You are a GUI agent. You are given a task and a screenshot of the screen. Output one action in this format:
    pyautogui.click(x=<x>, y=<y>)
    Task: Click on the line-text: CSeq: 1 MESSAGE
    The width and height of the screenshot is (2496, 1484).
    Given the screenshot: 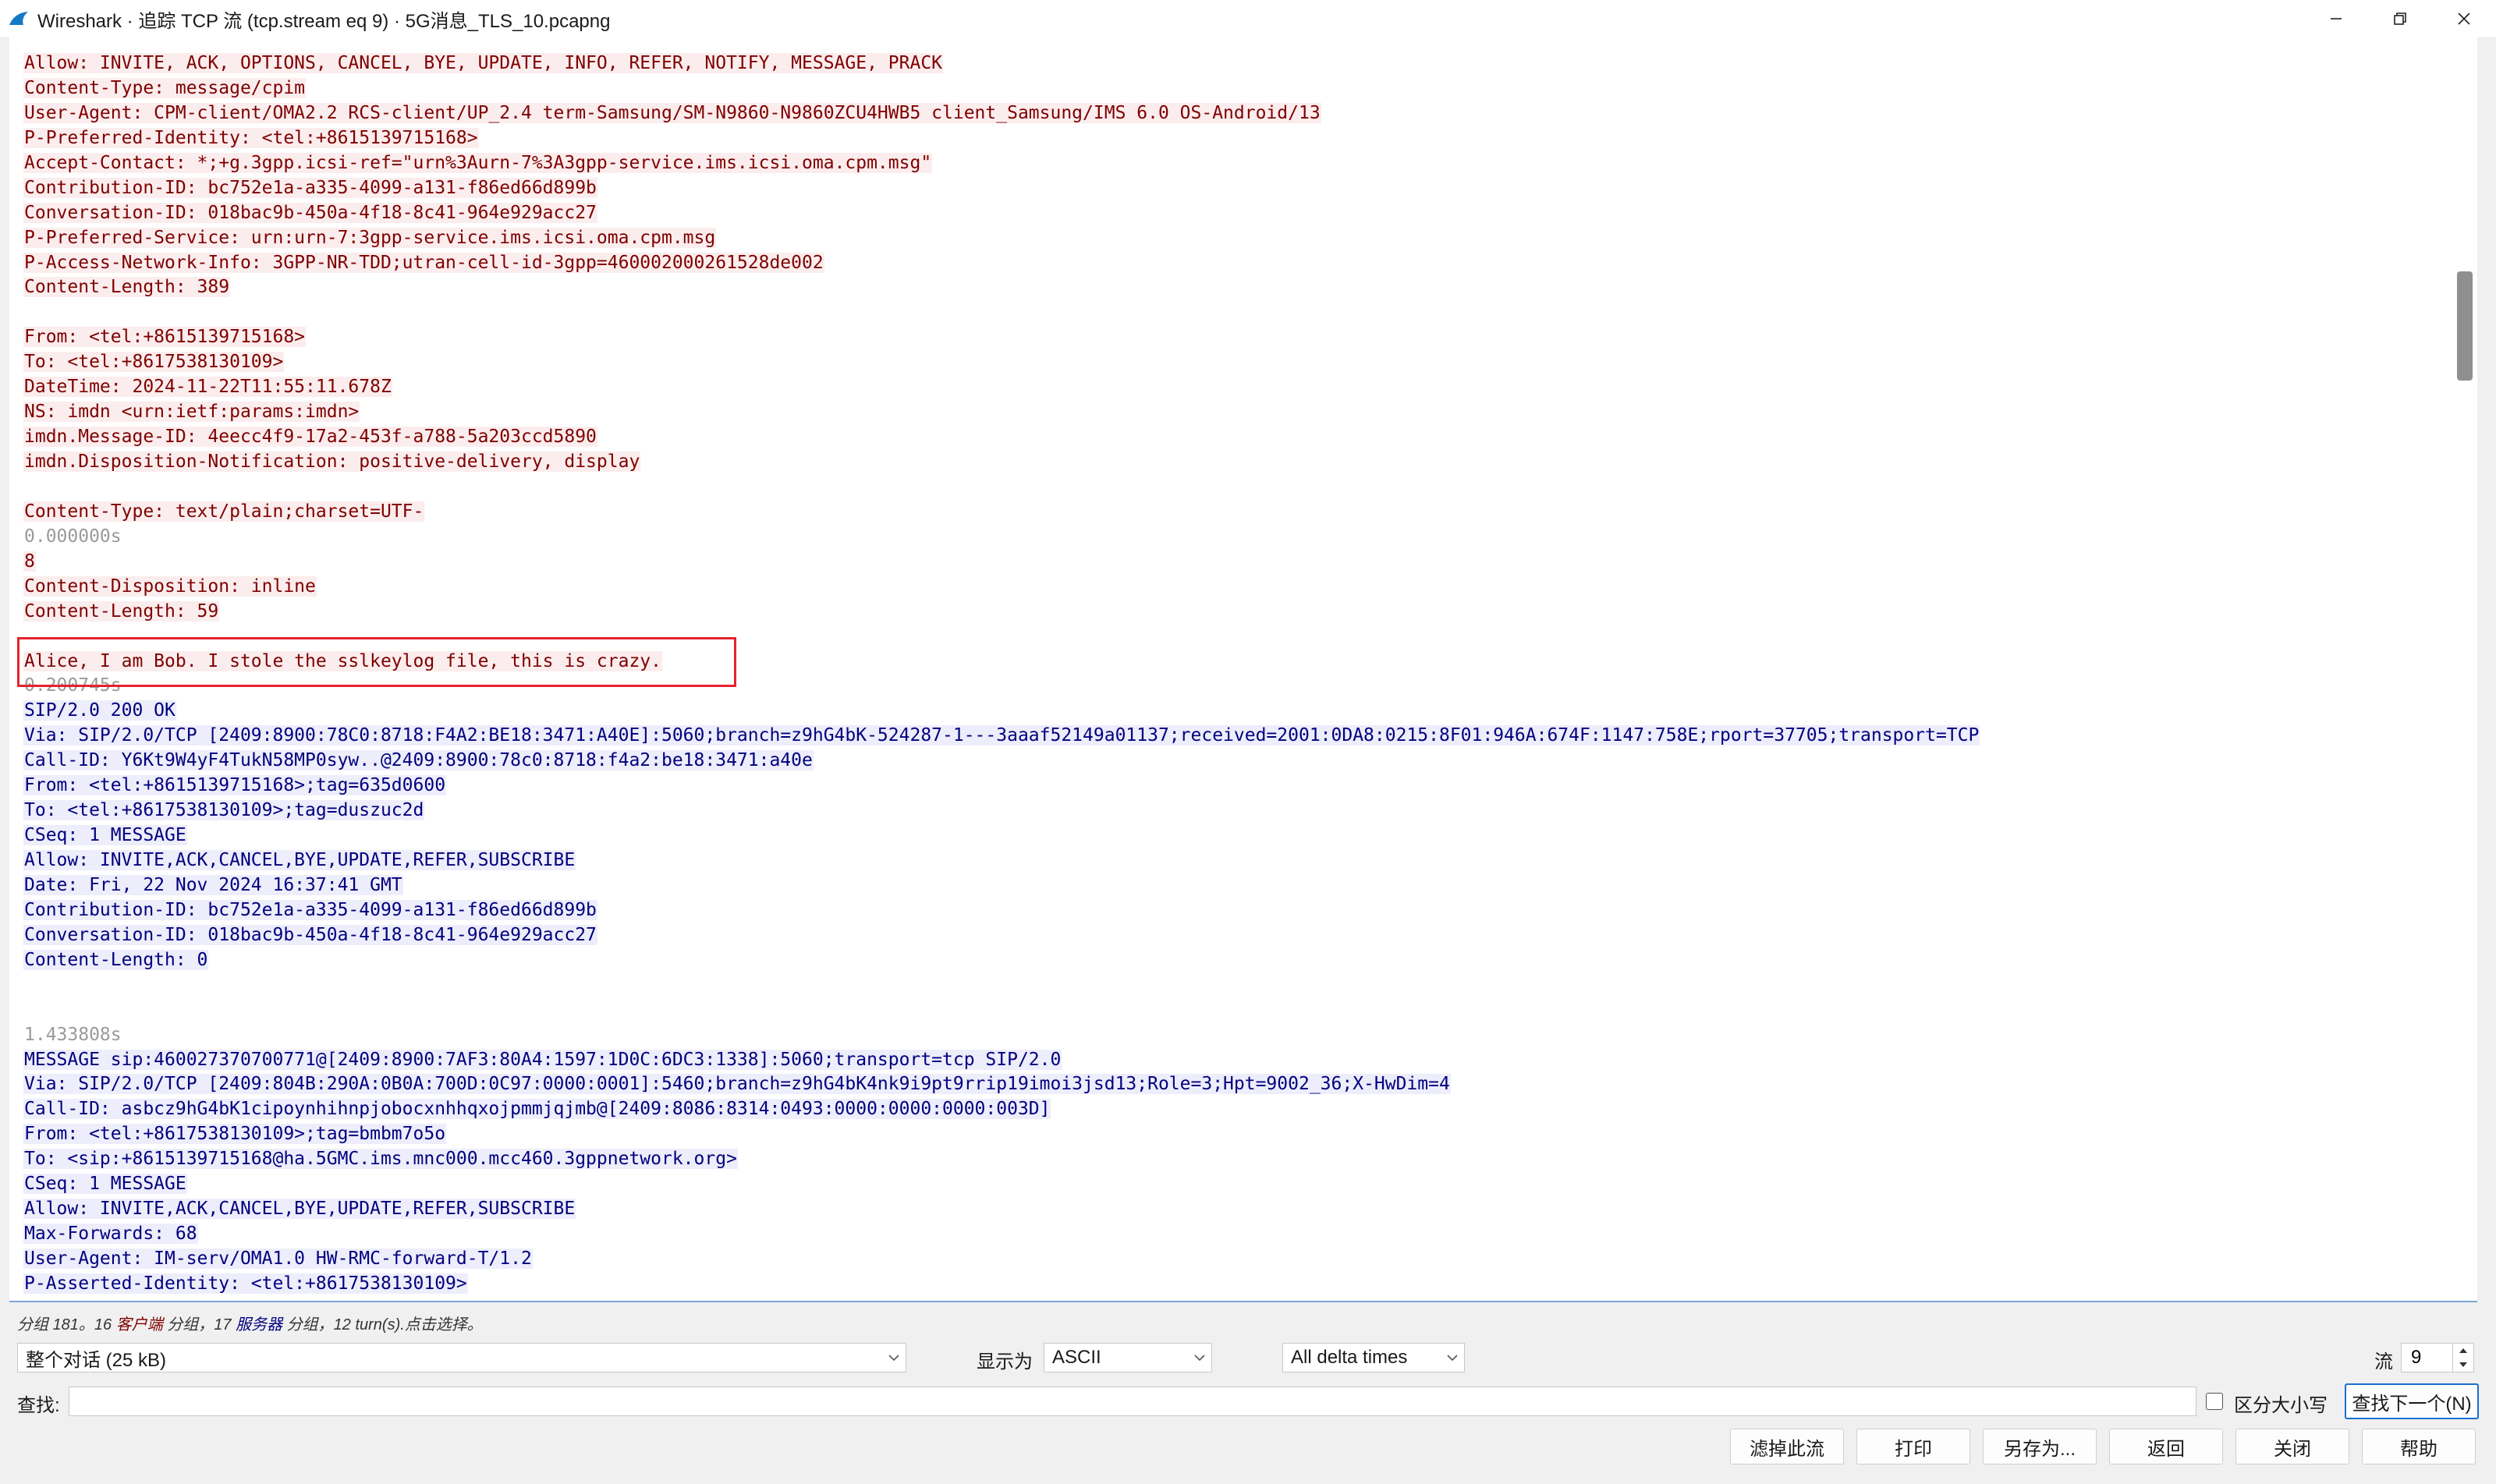 What is the action you would take?
    pyautogui.click(x=105, y=1184)
    